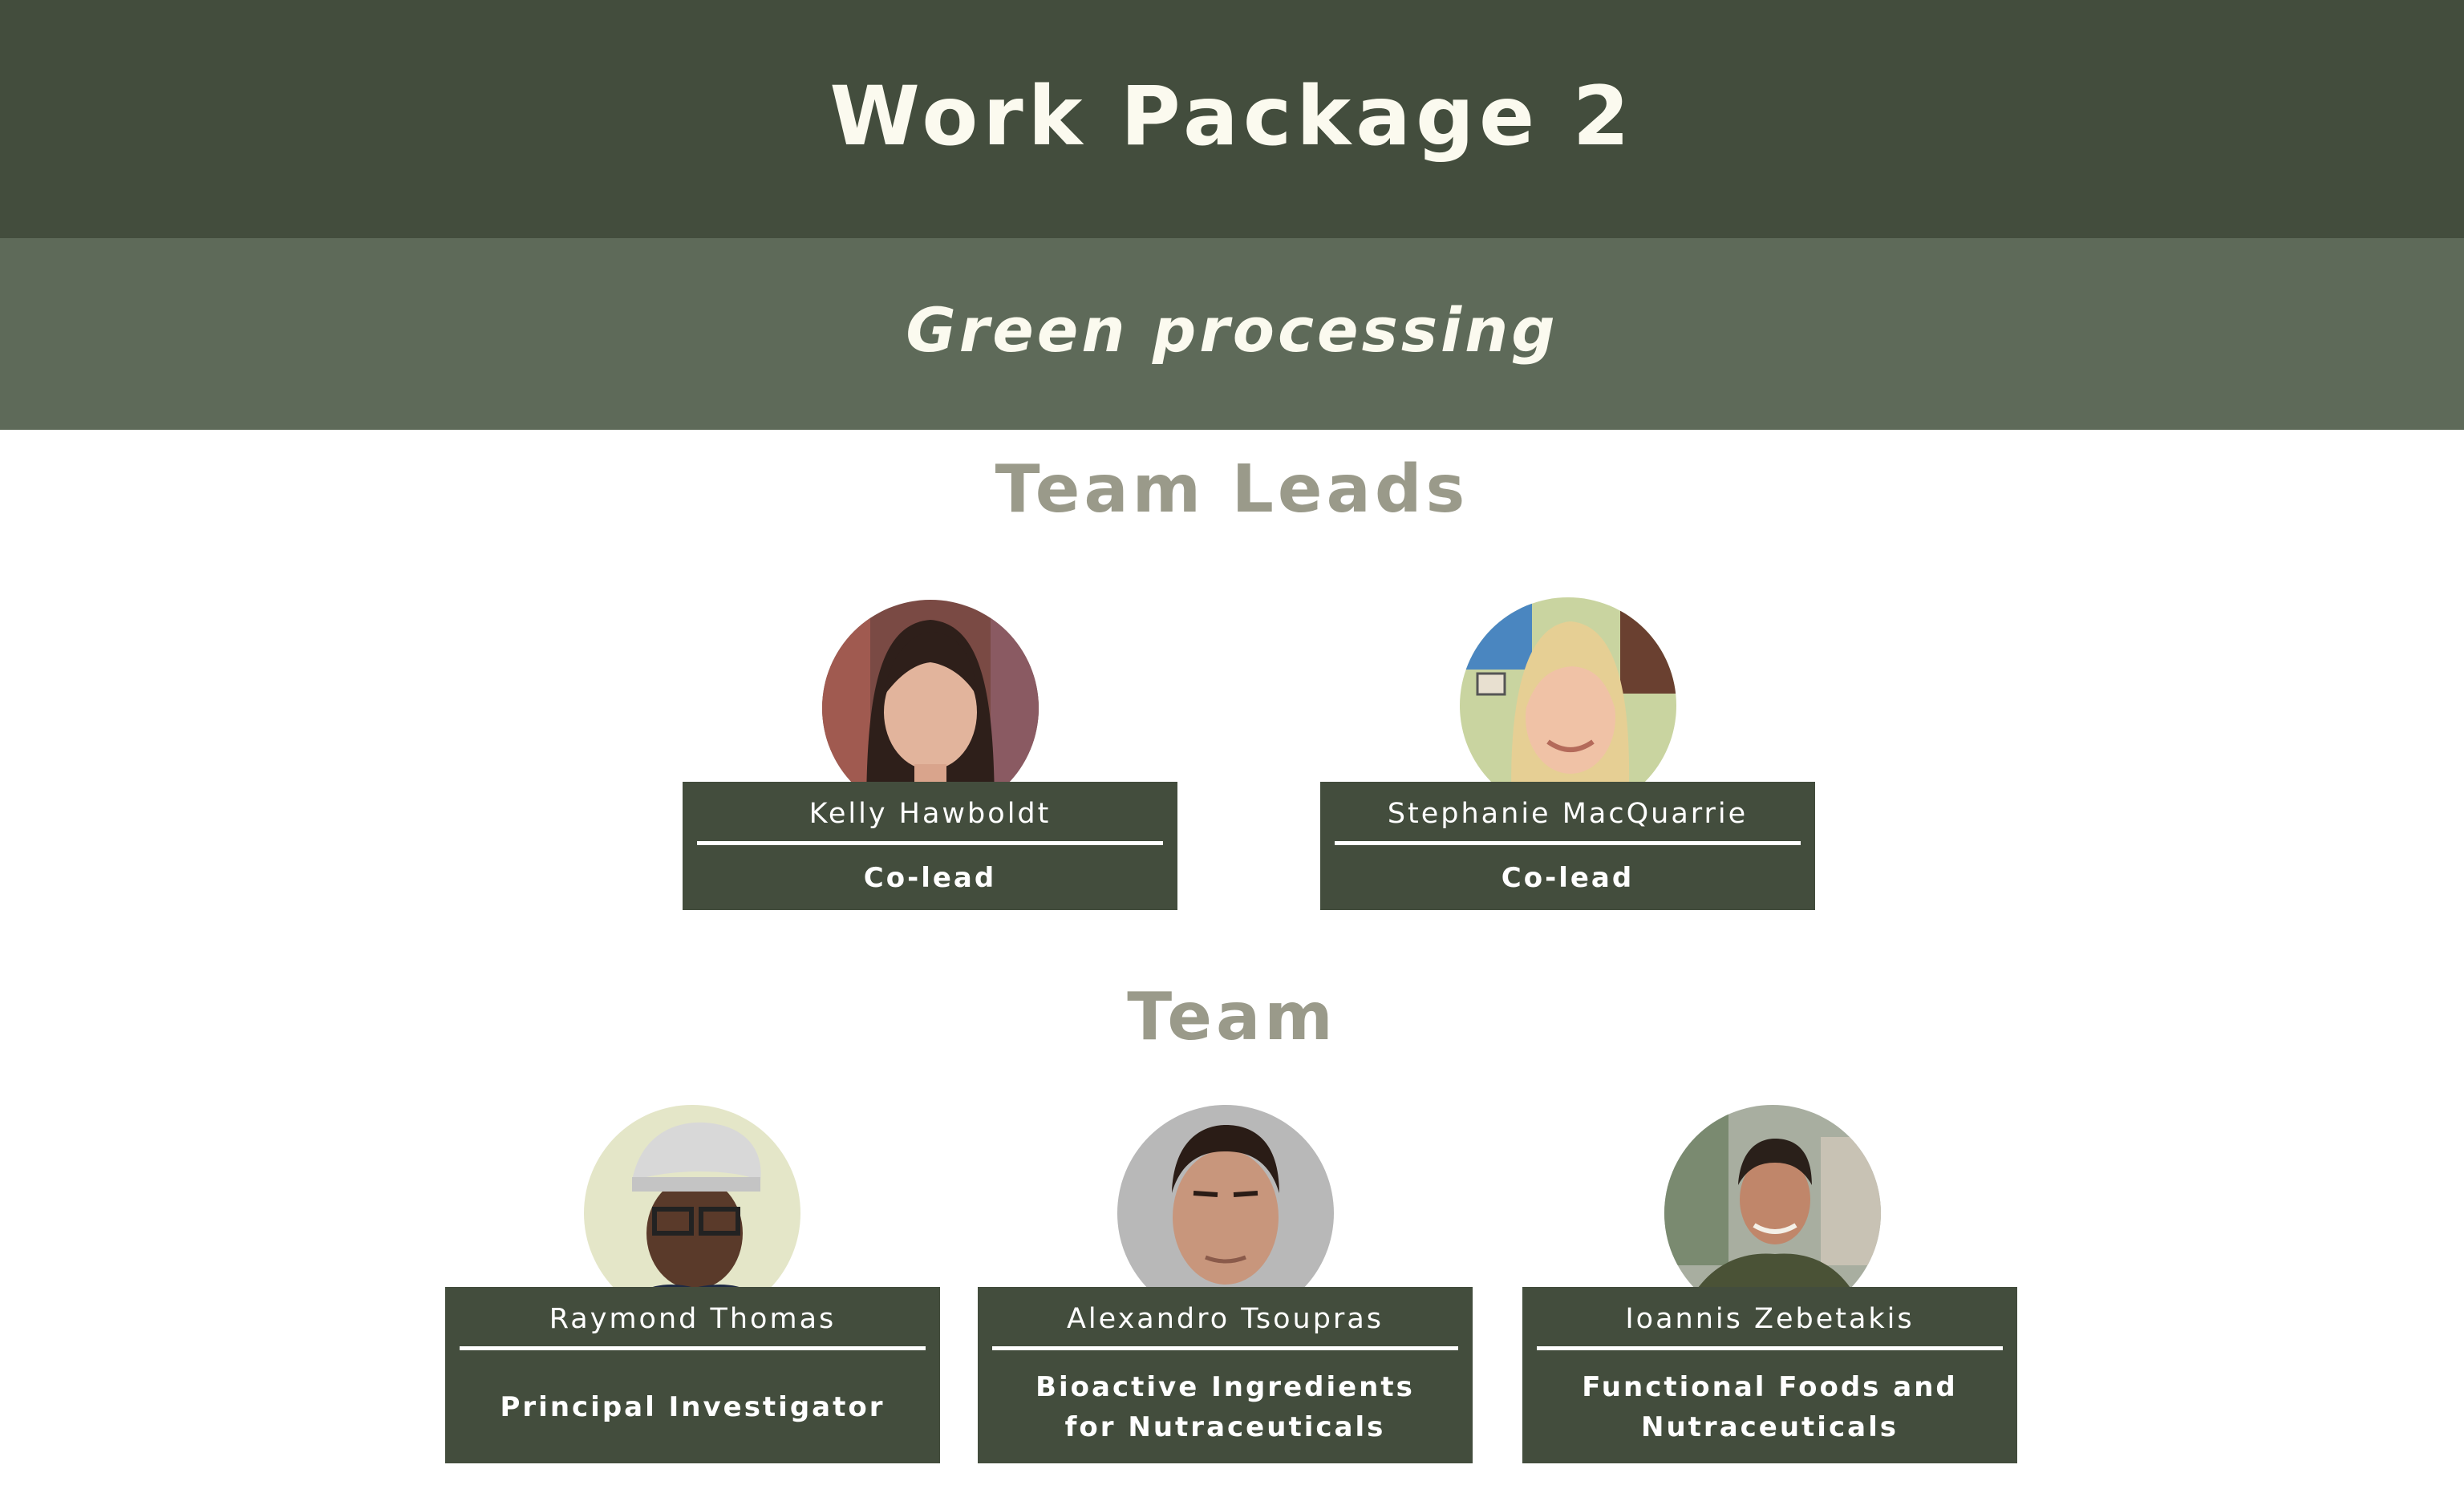 Image resolution: width=2464 pixels, height=1489 pixels. What do you see at coordinates (1770, 1319) in the screenshot?
I see `team-member-name: Ioannis Zebetakis` at bounding box center [1770, 1319].